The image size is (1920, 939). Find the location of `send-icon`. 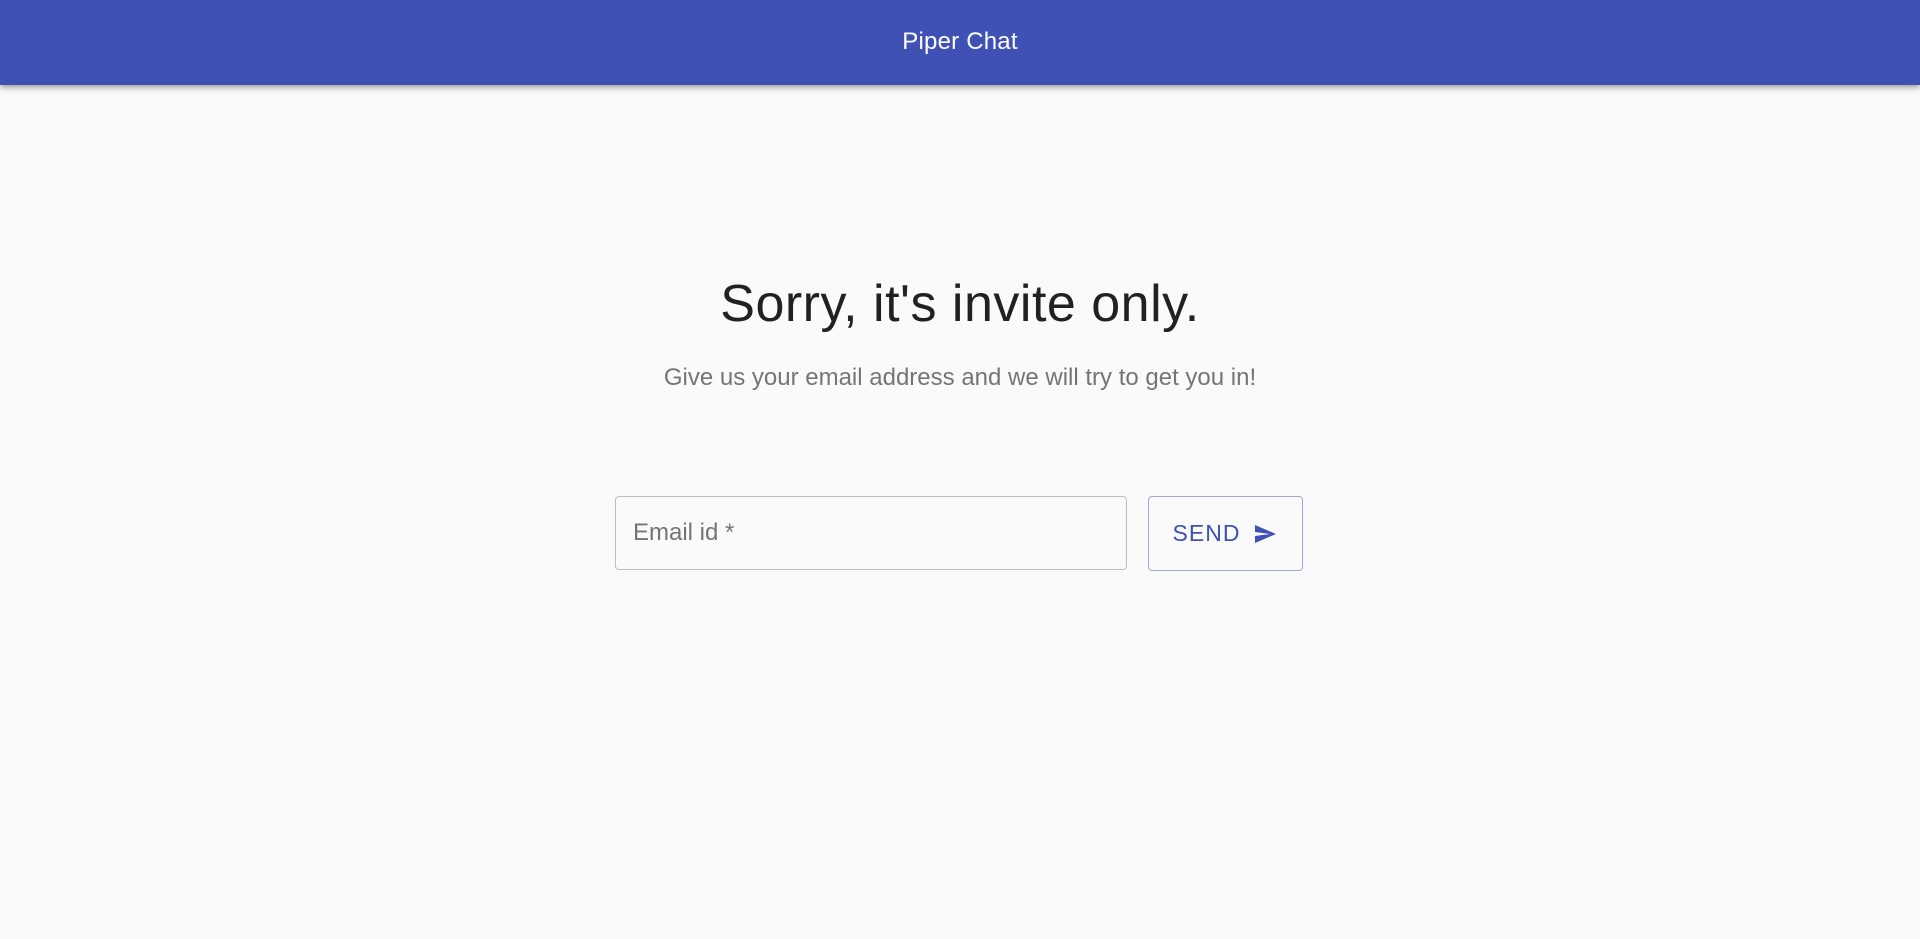

send-icon is located at coordinates (1265, 534).